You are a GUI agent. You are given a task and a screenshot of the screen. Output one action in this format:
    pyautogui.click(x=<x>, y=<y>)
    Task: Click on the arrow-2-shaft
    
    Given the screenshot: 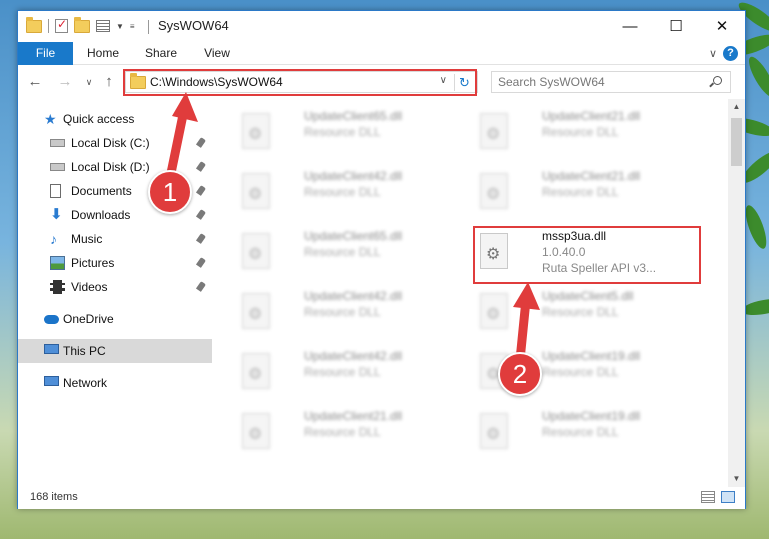 What is the action you would take?
    pyautogui.click(x=523, y=330)
    